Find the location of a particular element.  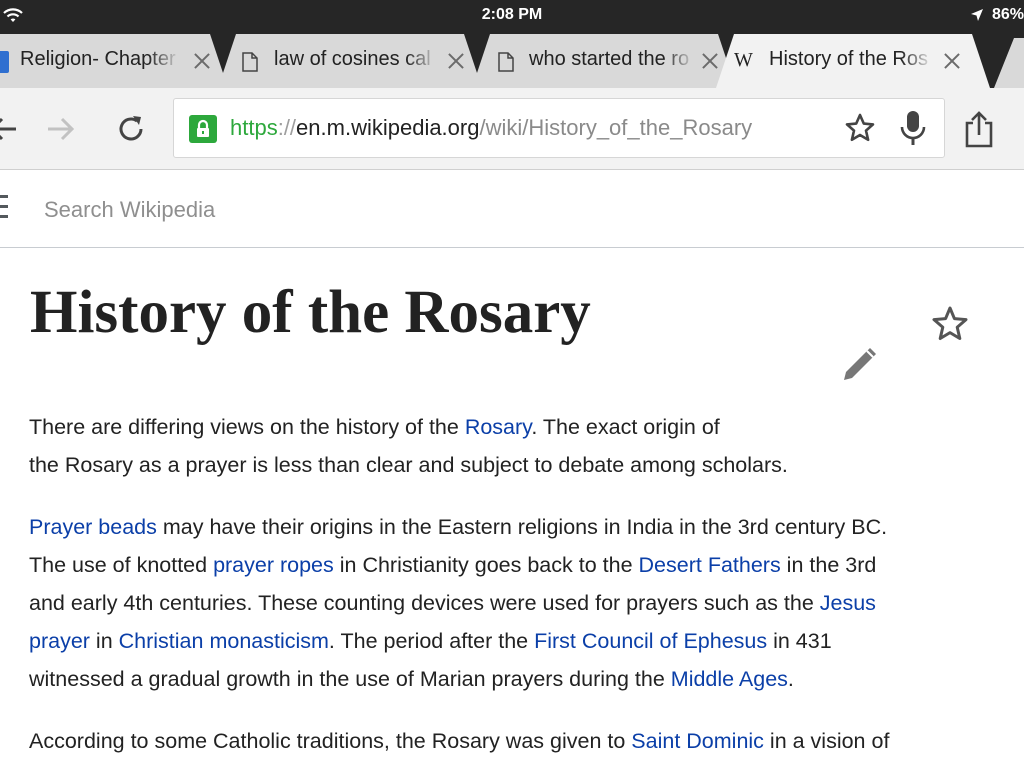

link-prayer-beads: Prayer beads is located at coordinates (93, 527).